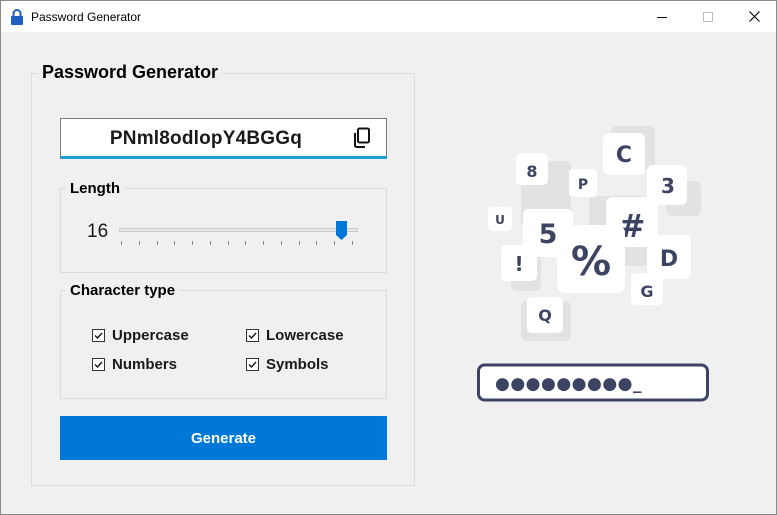 Image resolution: width=777 pixels, height=515 pixels. What do you see at coordinates (624, 155) in the screenshot?
I see `glyph-c: C` at bounding box center [624, 155].